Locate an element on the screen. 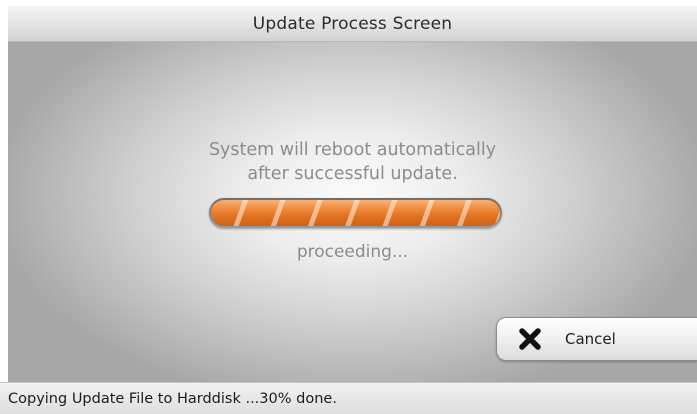 This screenshot has width=697, height=414. cancel-button-label: Cancel is located at coordinates (590, 339).